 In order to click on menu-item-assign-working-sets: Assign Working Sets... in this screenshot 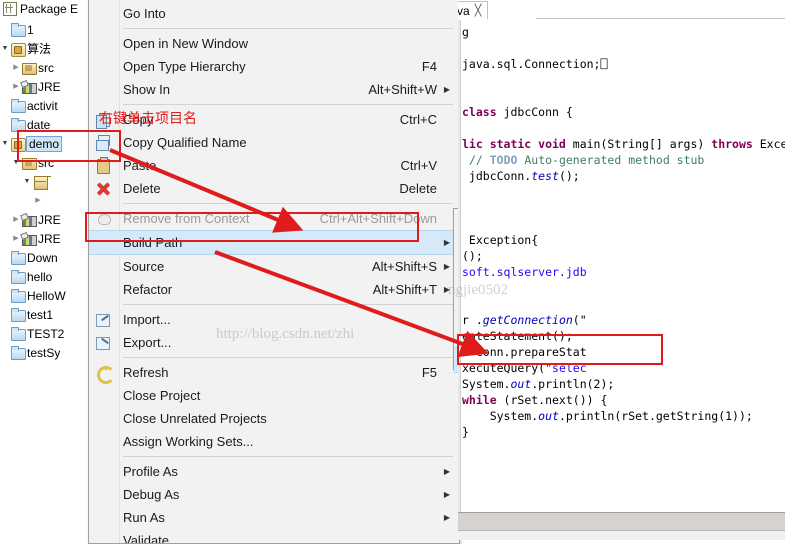, I will do `click(274, 441)`.